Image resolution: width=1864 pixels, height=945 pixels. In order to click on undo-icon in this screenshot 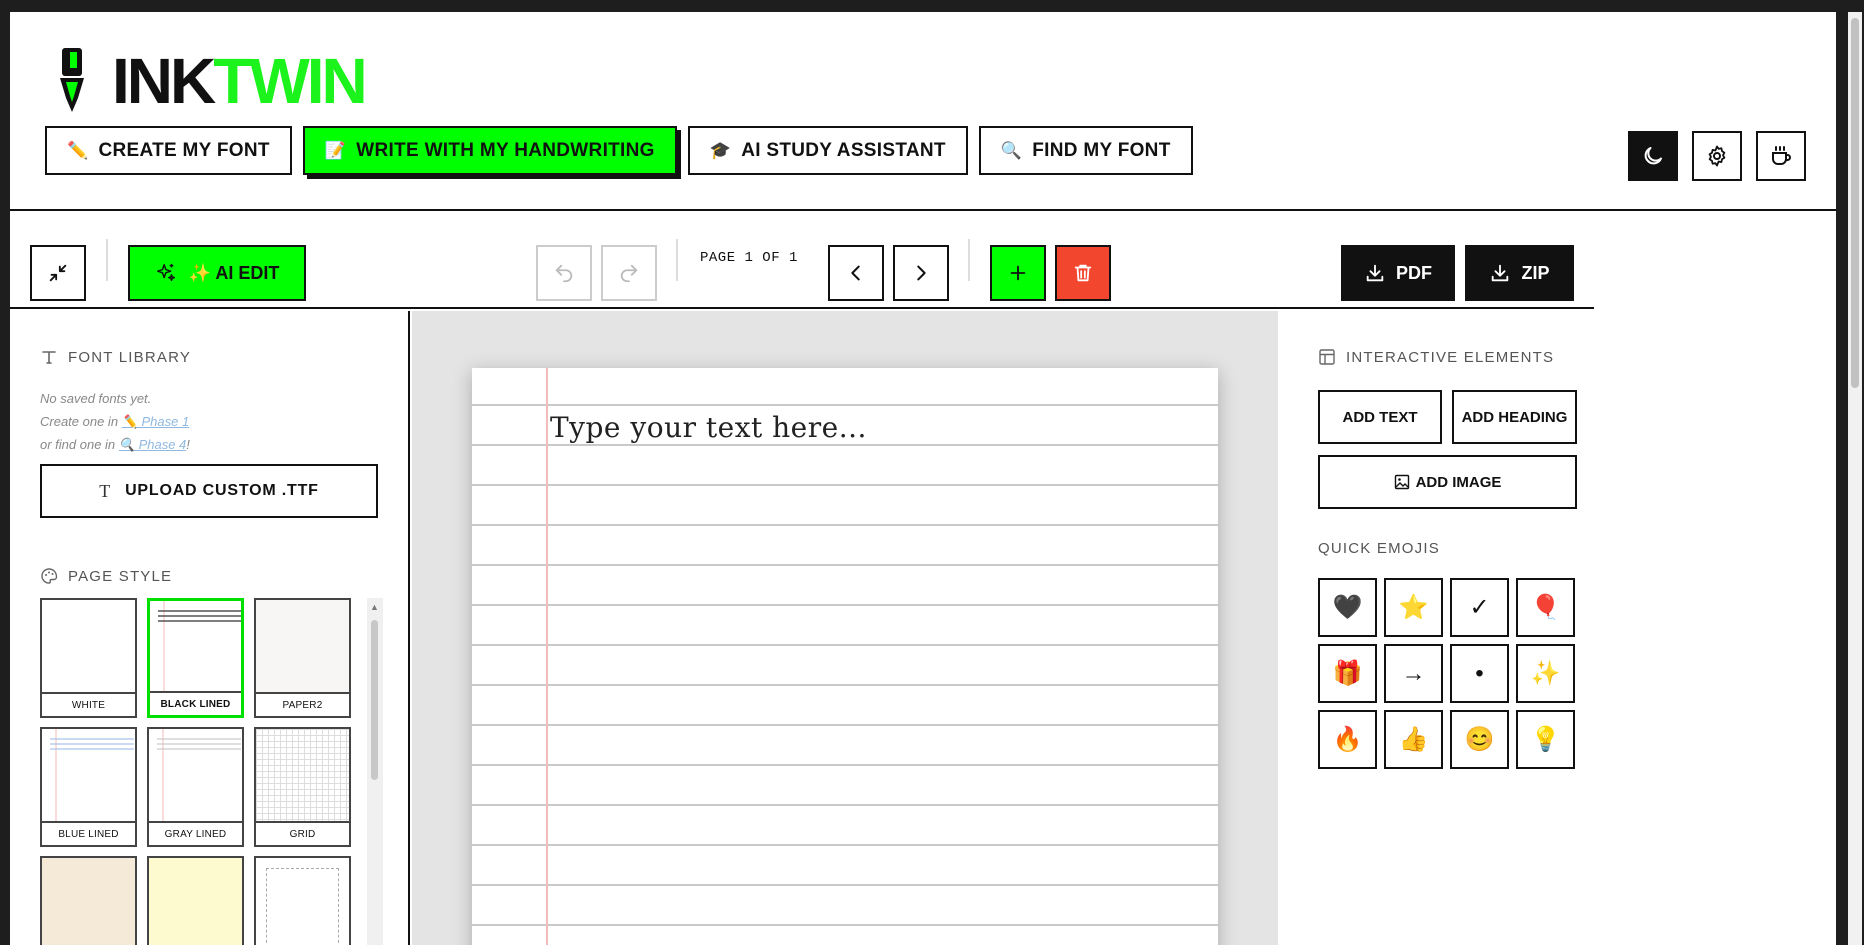, I will do `click(564, 273)`.